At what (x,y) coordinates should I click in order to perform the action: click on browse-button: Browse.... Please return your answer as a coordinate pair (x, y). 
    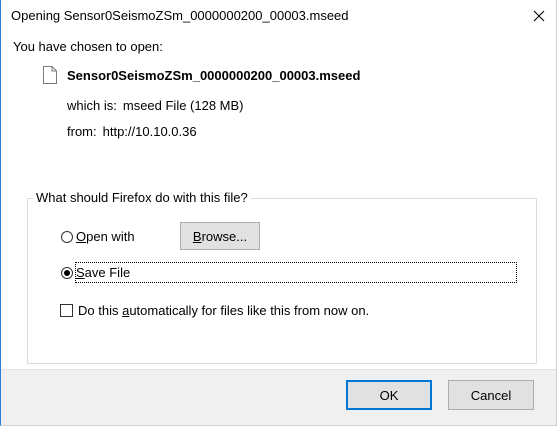
    Looking at the image, I should click on (220, 236).